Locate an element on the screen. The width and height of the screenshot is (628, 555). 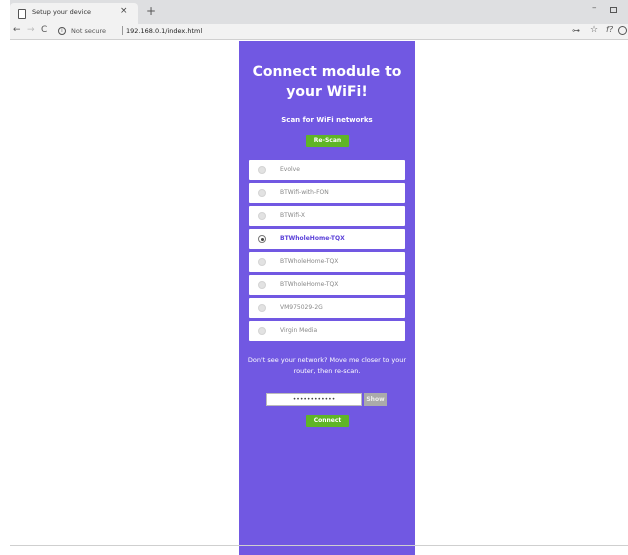
not-secure-label: Not secure is located at coordinates (88, 31).